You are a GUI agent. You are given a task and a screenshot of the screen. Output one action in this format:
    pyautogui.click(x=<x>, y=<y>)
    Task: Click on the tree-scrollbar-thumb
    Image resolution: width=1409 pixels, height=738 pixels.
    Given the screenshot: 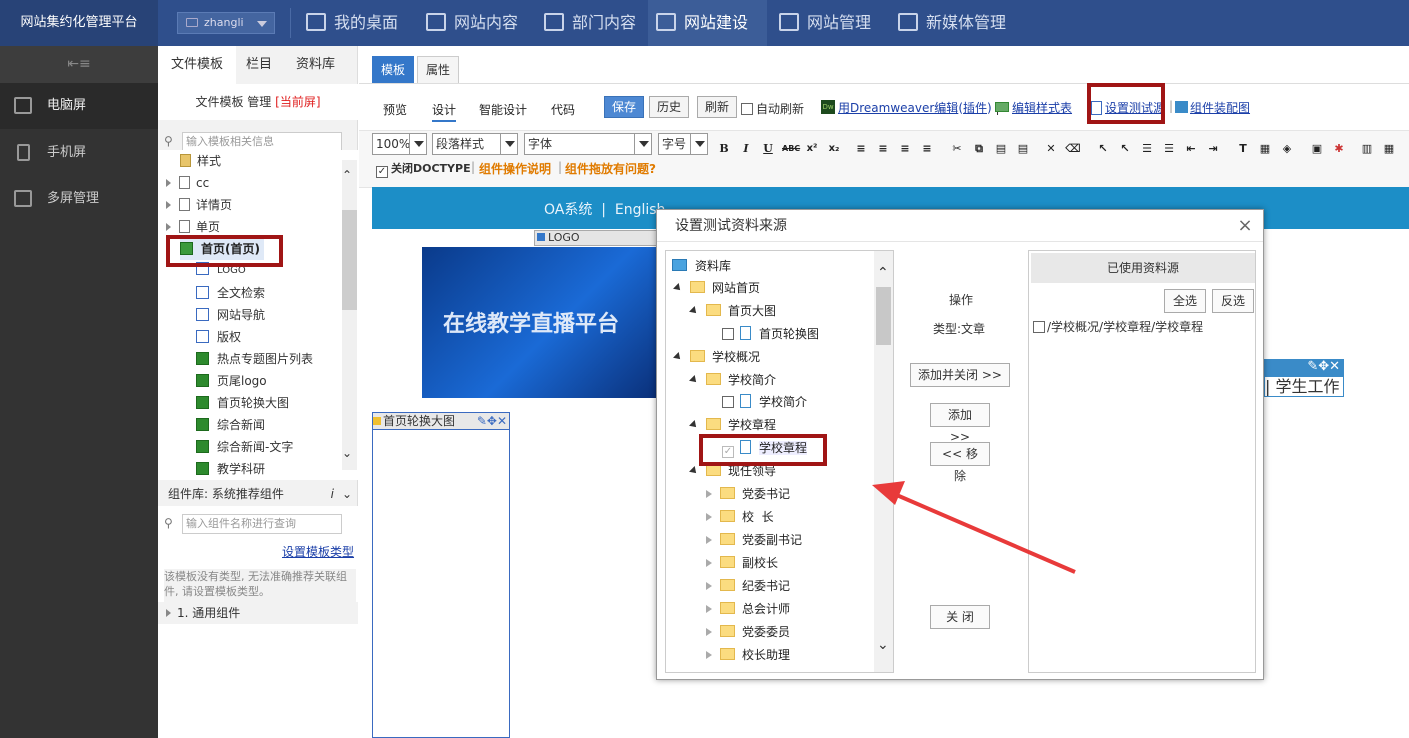 What is the action you would take?
    pyautogui.click(x=349, y=260)
    